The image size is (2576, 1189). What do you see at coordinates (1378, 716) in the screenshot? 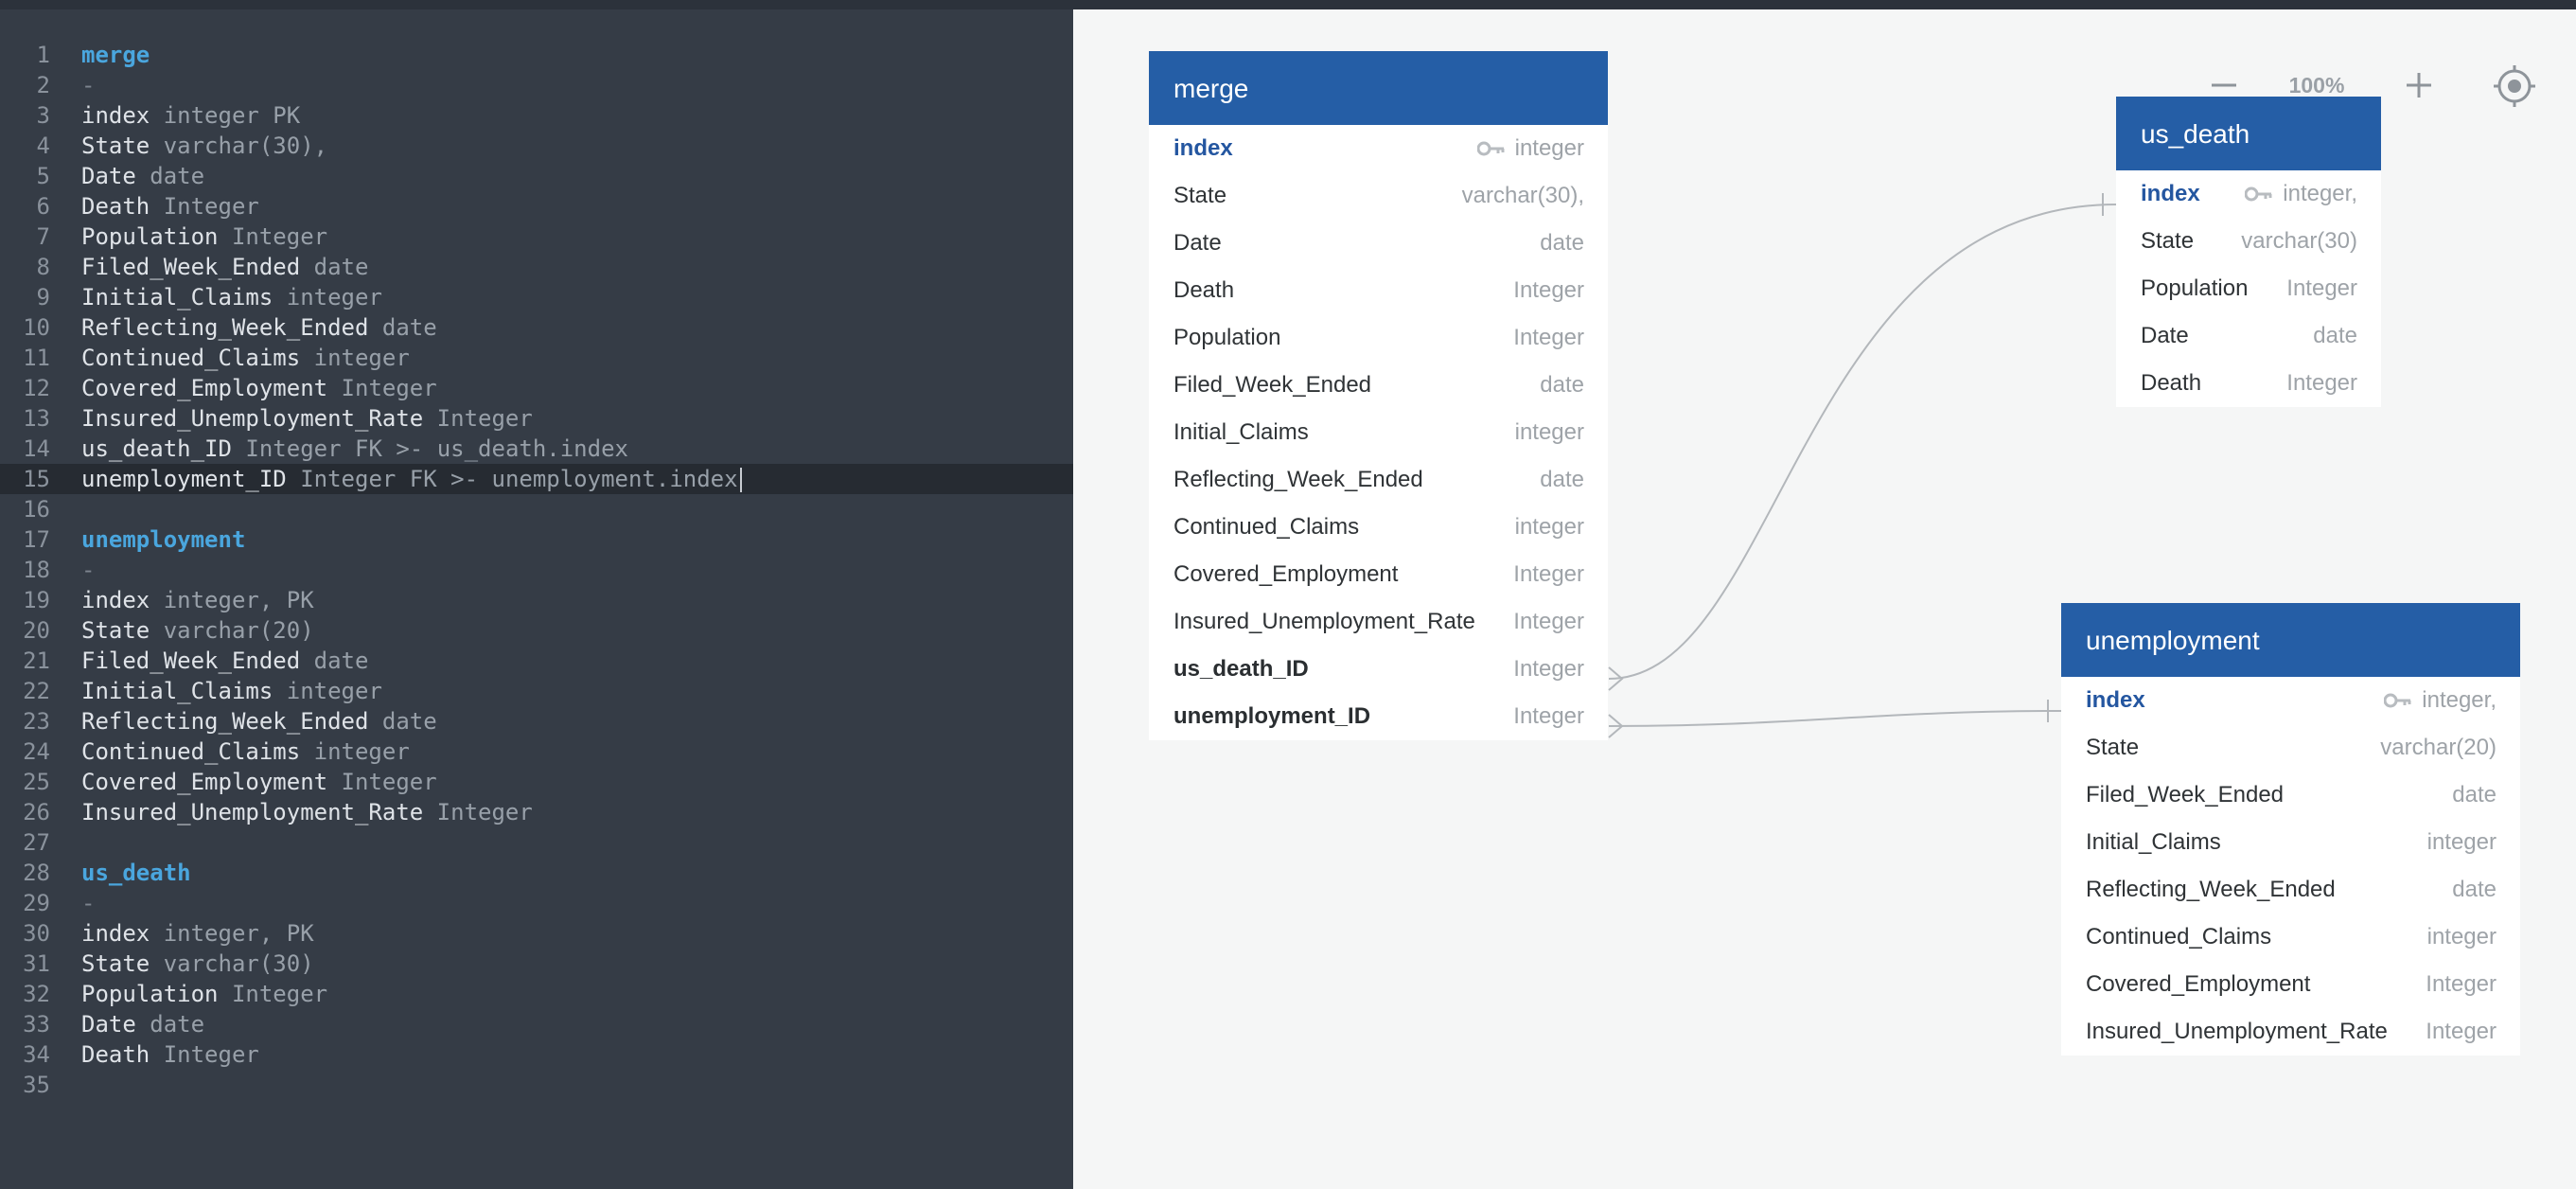
I see `field-row: unemployment_ID Integer` at bounding box center [1378, 716].